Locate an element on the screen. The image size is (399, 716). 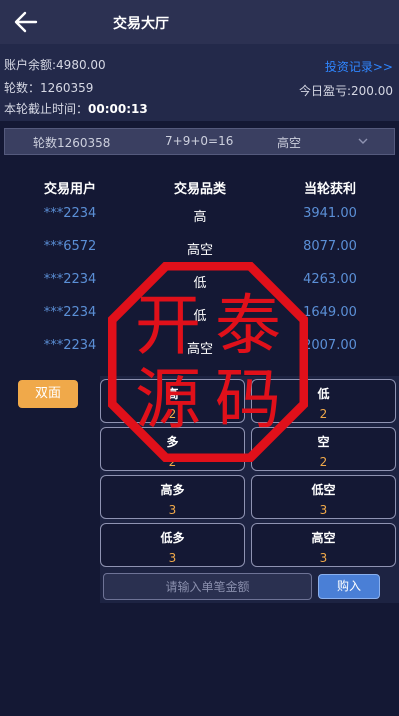
investment-records-link: 投资记录>> is located at coordinates (359, 66).